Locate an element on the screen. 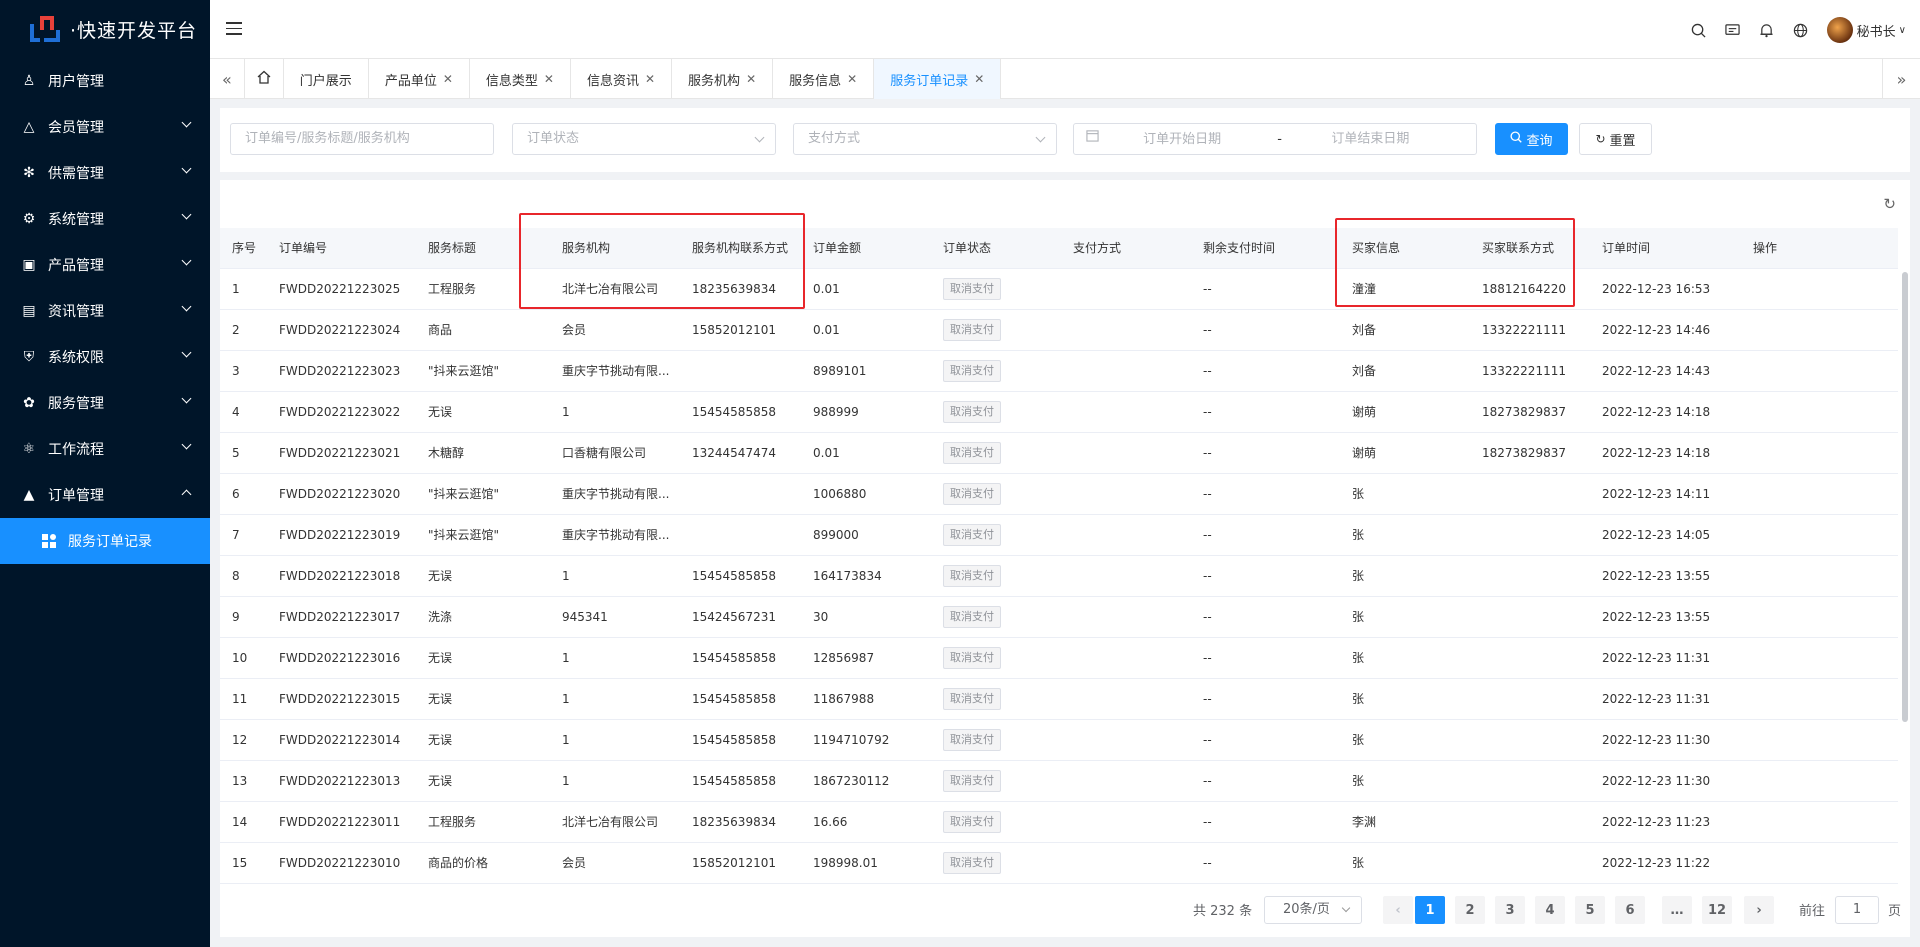 This screenshot has width=1920, height=947. order-status-select: 订单状态 is located at coordinates (644, 139).